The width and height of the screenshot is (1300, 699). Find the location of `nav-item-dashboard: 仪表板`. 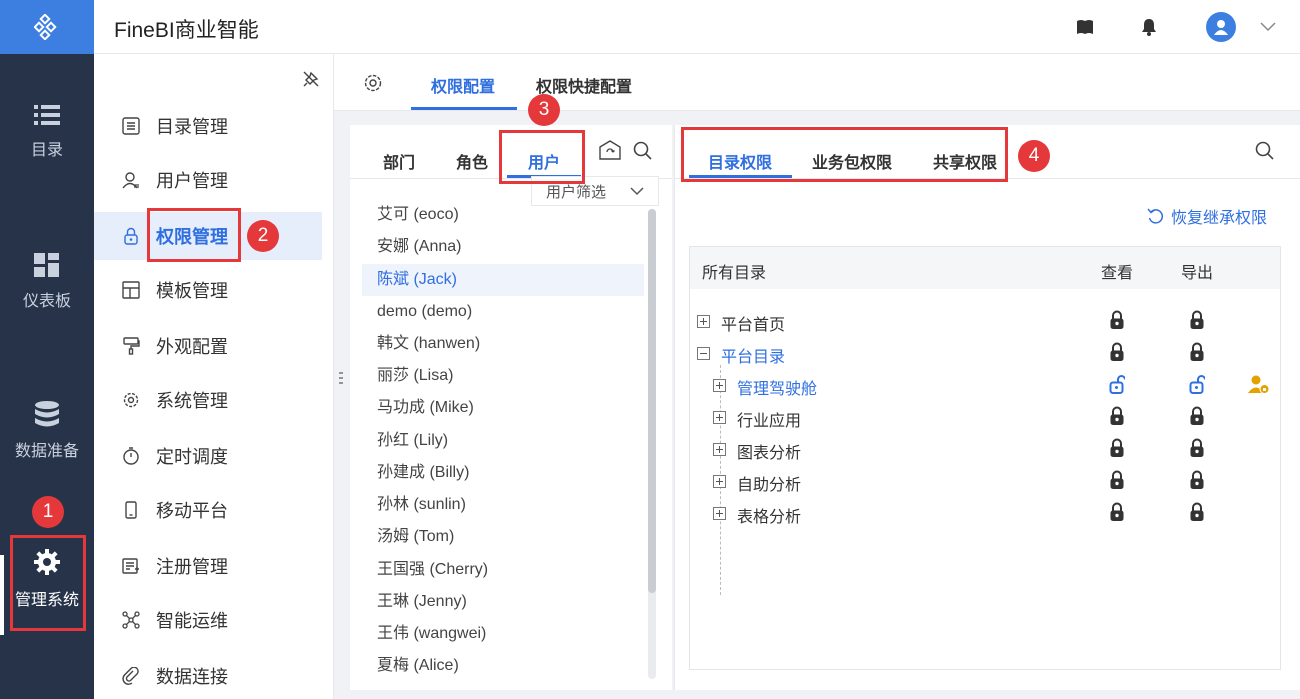

nav-item-dashboard: 仪表板 is located at coordinates (47, 282).